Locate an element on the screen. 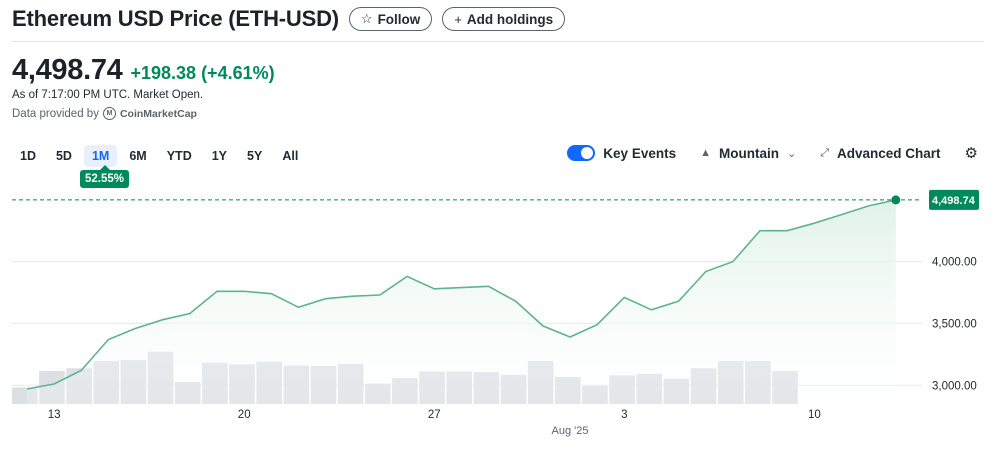 Image resolution: width=1000 pixels, height=453 pixels. chart-type-dropdown: ▲ Mountain ⌄ is located at coordinates (748, 153).